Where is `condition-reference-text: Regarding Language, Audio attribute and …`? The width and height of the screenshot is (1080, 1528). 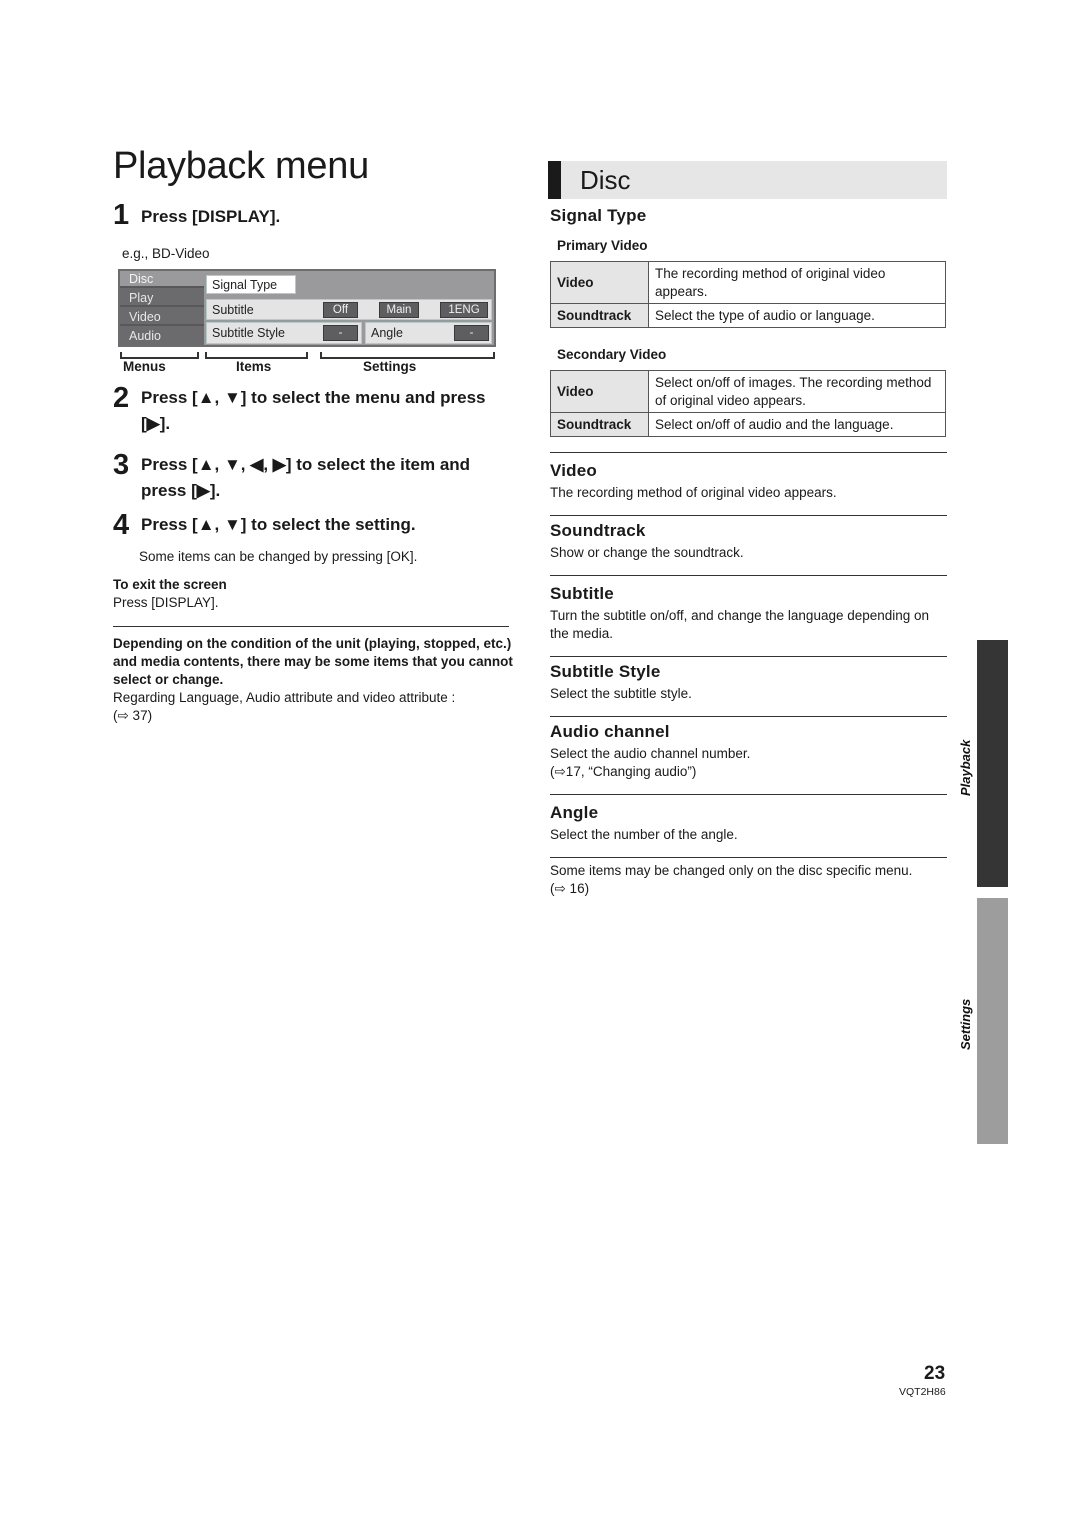 condition-reference-text: Regarding Language, Audio attribute and … is located at coordinates (284, 697).